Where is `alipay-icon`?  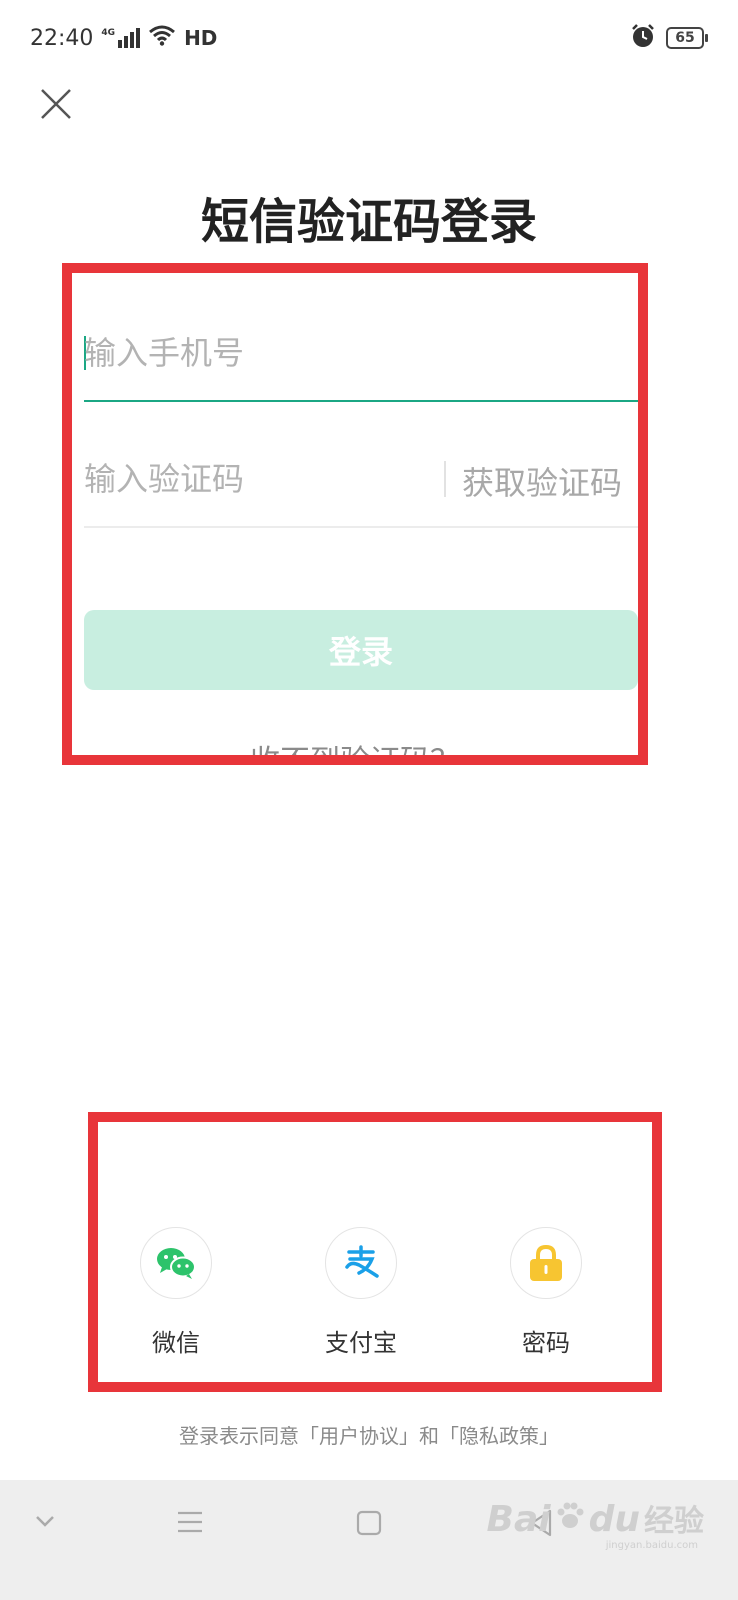 alipay-icon is located at coordinates (361, 1263).